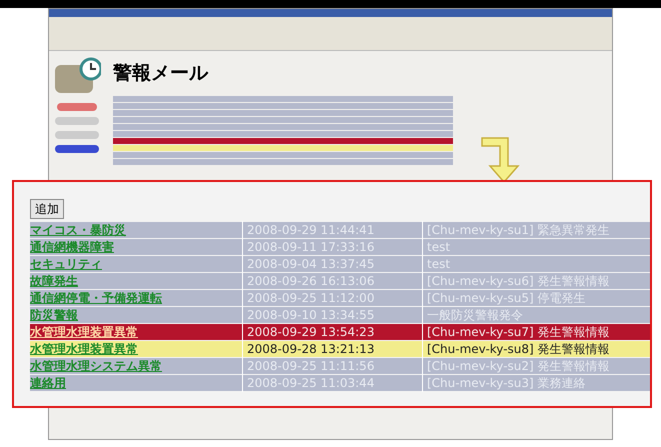  Describe the element at coordinates (136, 315) in the screenshot. I see `alert-name-link: 防災警報` at that location.